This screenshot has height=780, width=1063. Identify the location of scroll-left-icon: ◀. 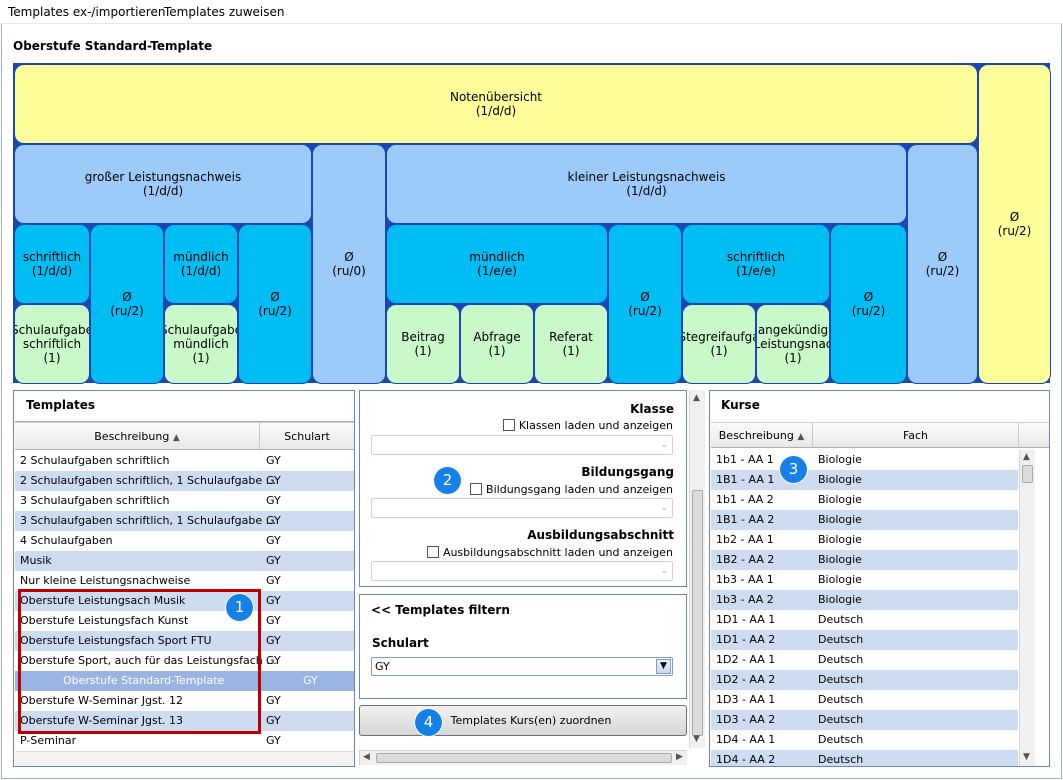
(366, 757).